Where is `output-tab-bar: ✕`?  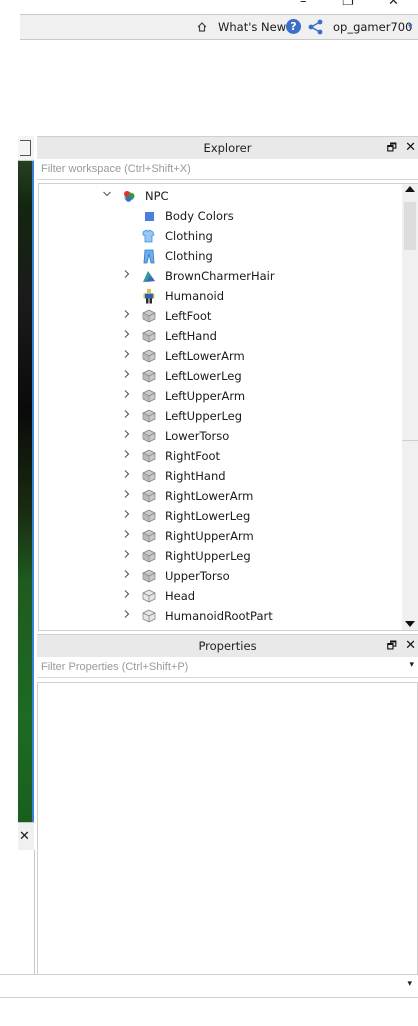
output-tab-bar: ✕ is located at coordinates (26, 837).